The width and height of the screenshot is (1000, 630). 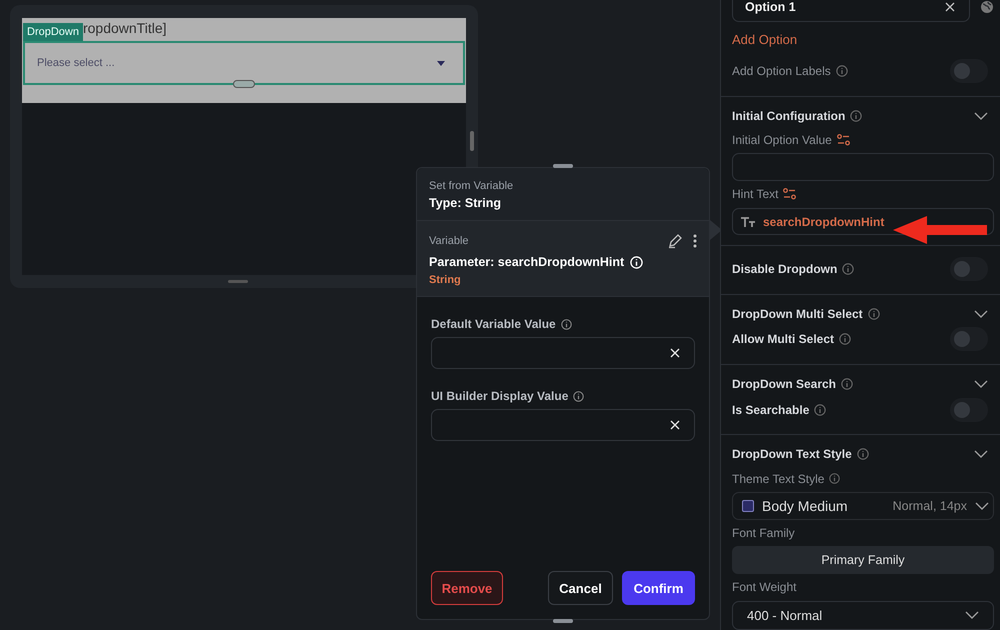 I want to click on confirm-button: Confirm, so click(x=658, y=588).